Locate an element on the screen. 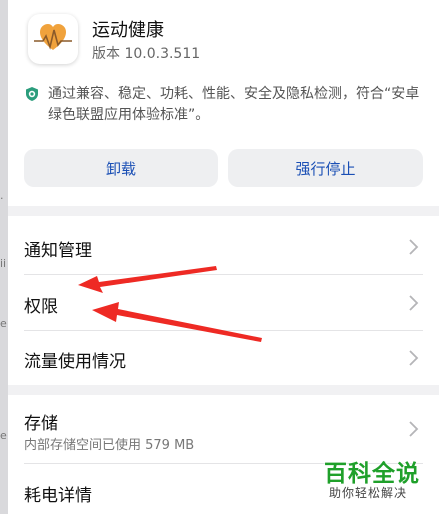  annotation-arrow-bottom is located at coordinates (177, 322).